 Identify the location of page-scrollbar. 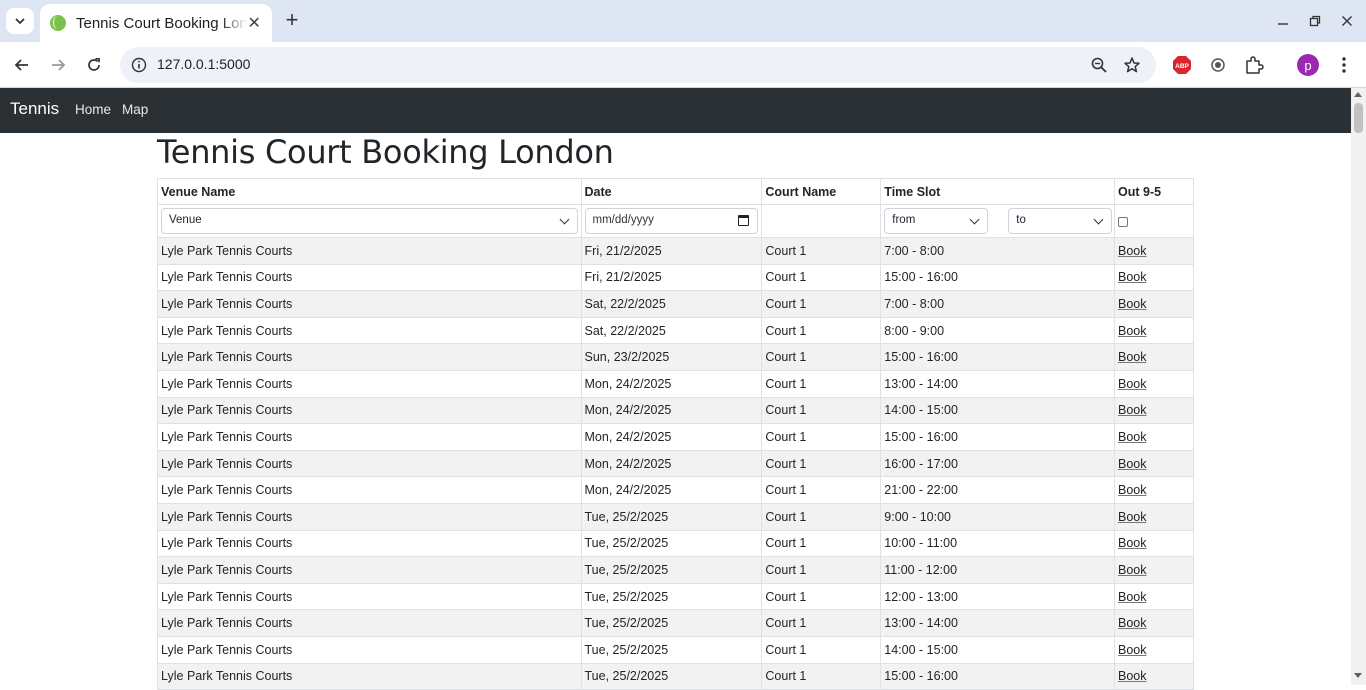
(1358, 386).